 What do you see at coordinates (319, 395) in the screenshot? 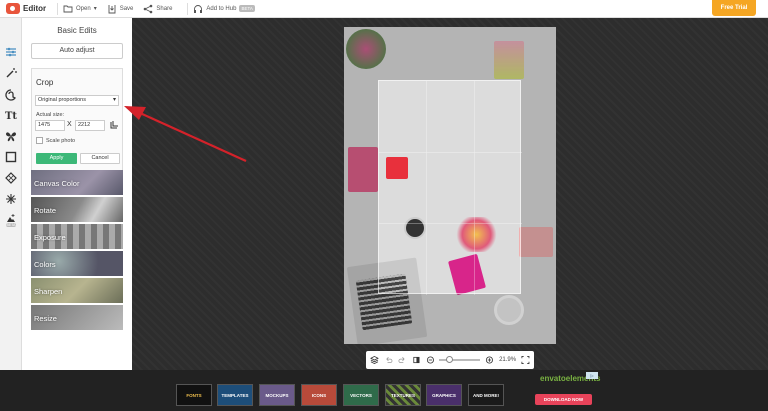
I see `ad-thumb: ICONS` at bounding box center [319, 395].